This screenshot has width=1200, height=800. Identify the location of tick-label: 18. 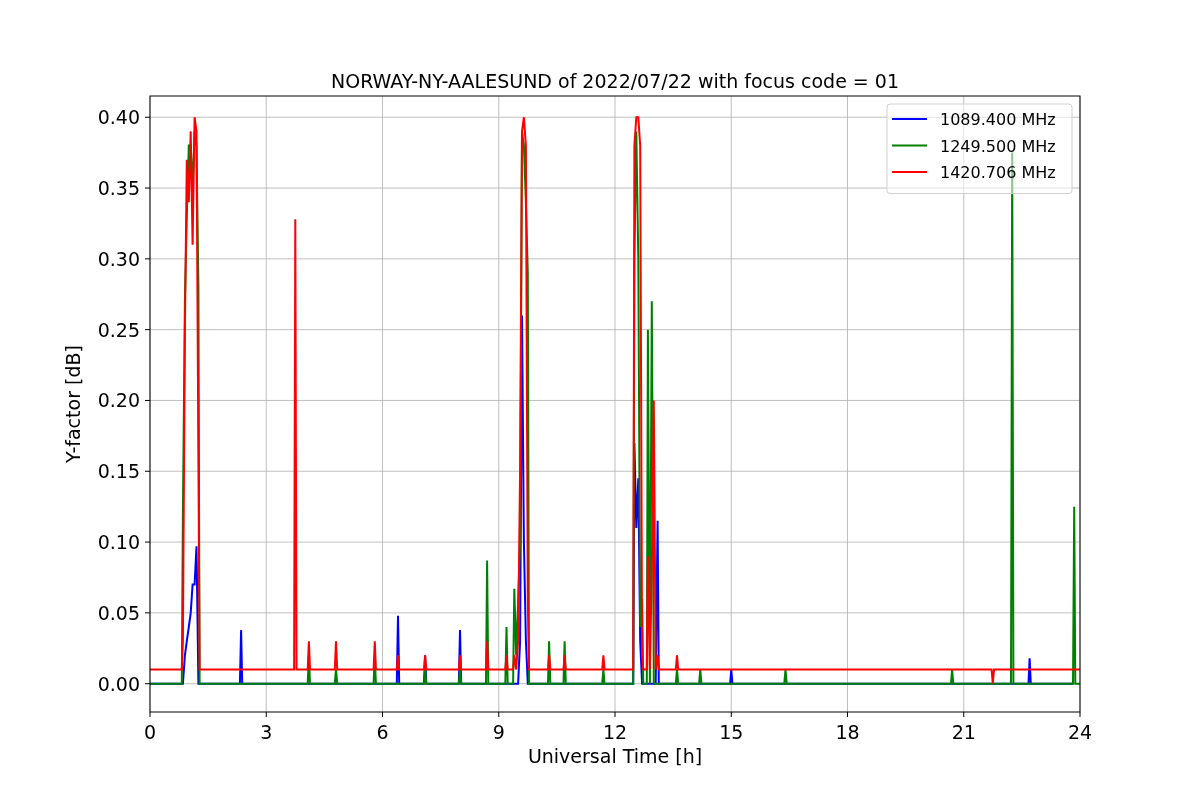
(847, 732).